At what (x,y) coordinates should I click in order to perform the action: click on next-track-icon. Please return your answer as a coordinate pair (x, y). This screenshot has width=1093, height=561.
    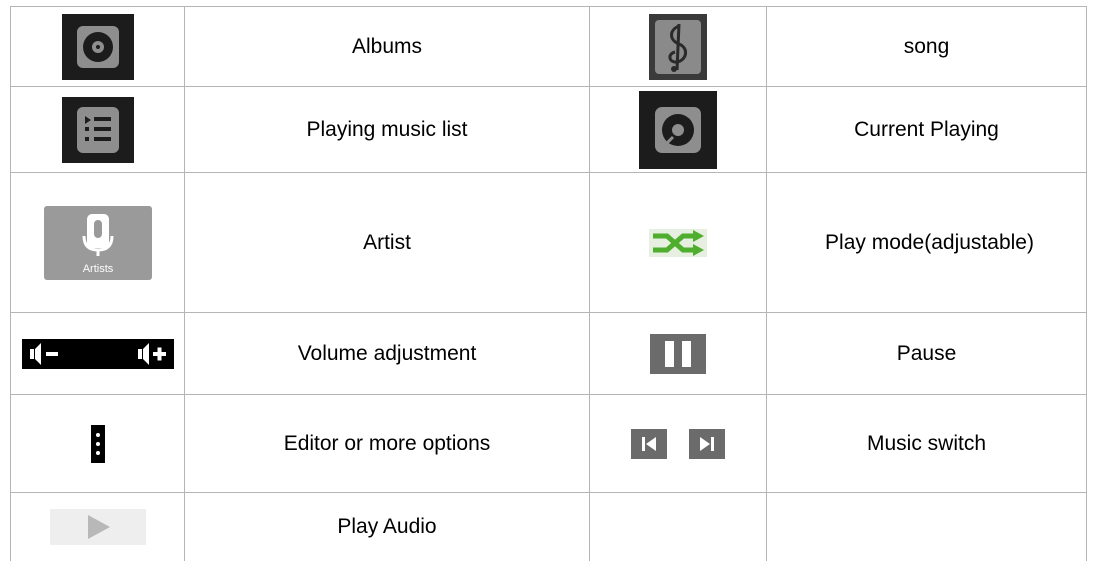
    Looking at the image, I should click on (707, 443).